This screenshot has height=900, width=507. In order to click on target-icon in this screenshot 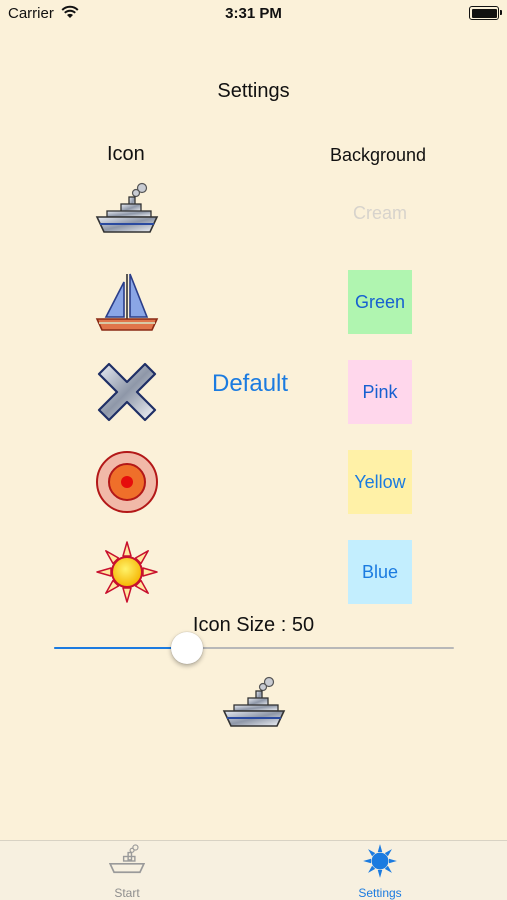, I will do `click(127, 482)`.